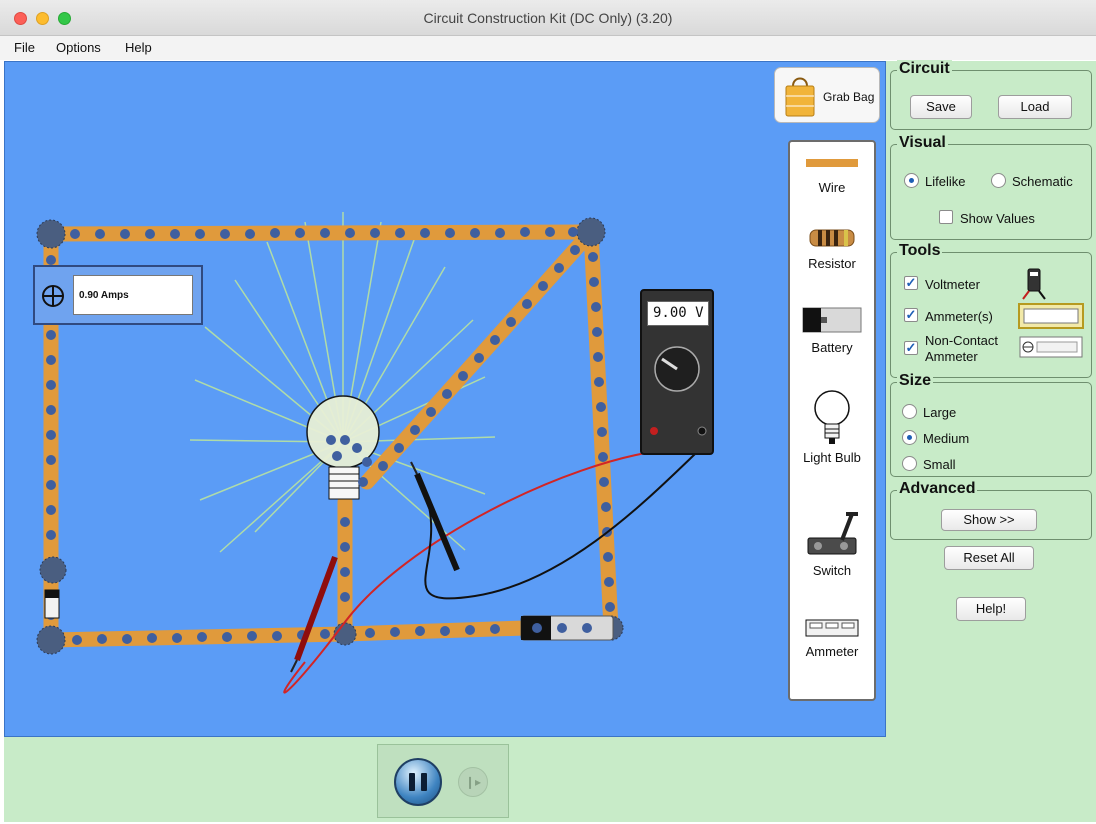  What do you see at coordinates (911, 283) in the screenshot?
I see `voltmeter-checkbox: ✓` at bounding box center [911, 283].